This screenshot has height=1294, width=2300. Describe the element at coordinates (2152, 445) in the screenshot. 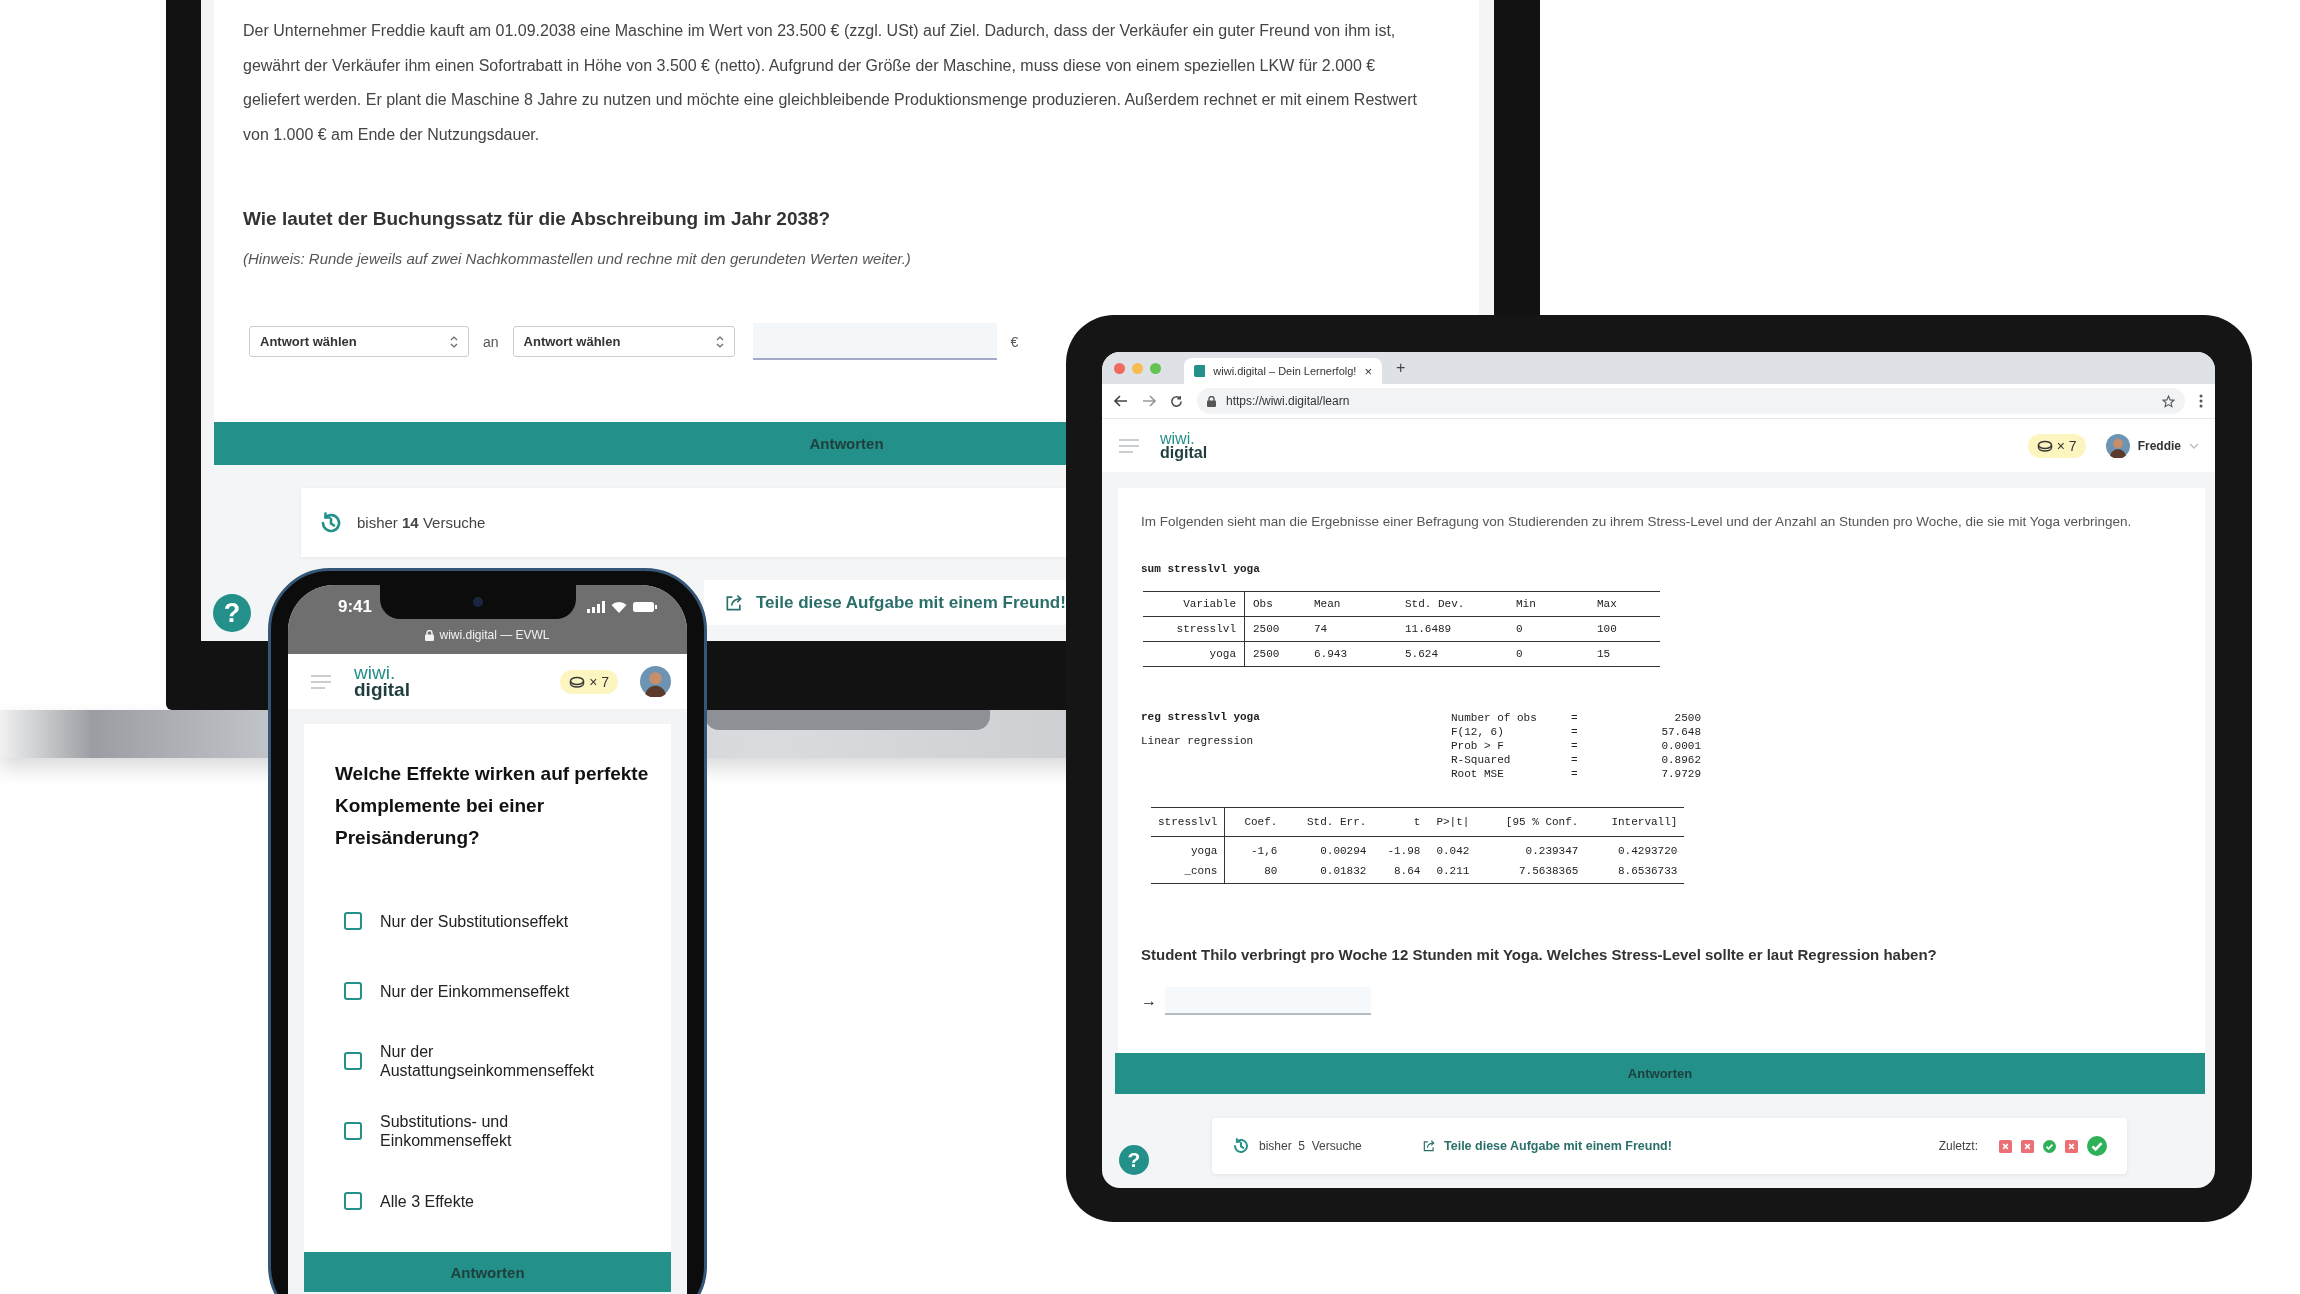

I see `user-menu: Freddie` at that location.